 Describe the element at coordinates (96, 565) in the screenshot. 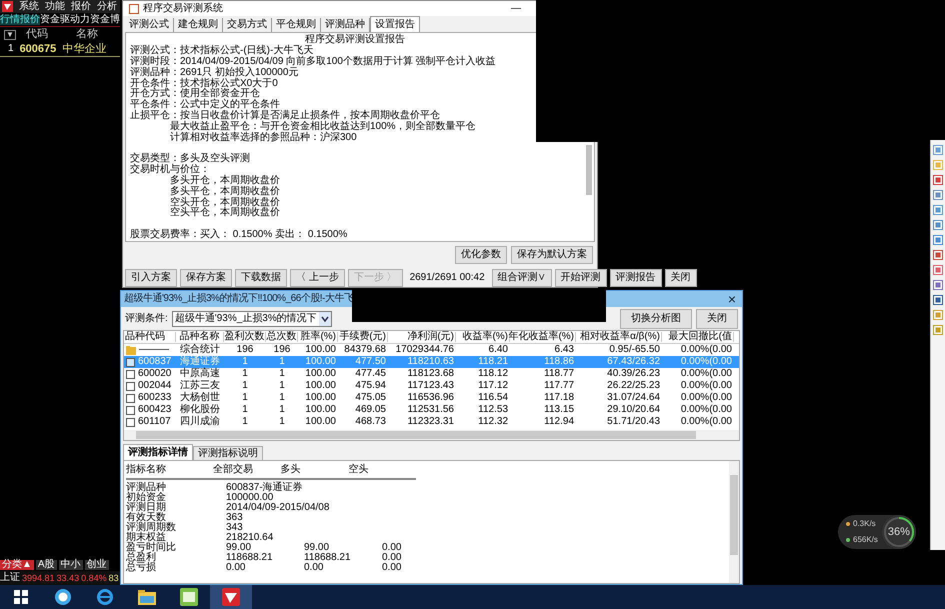

I see `tab: 创业` at that location.